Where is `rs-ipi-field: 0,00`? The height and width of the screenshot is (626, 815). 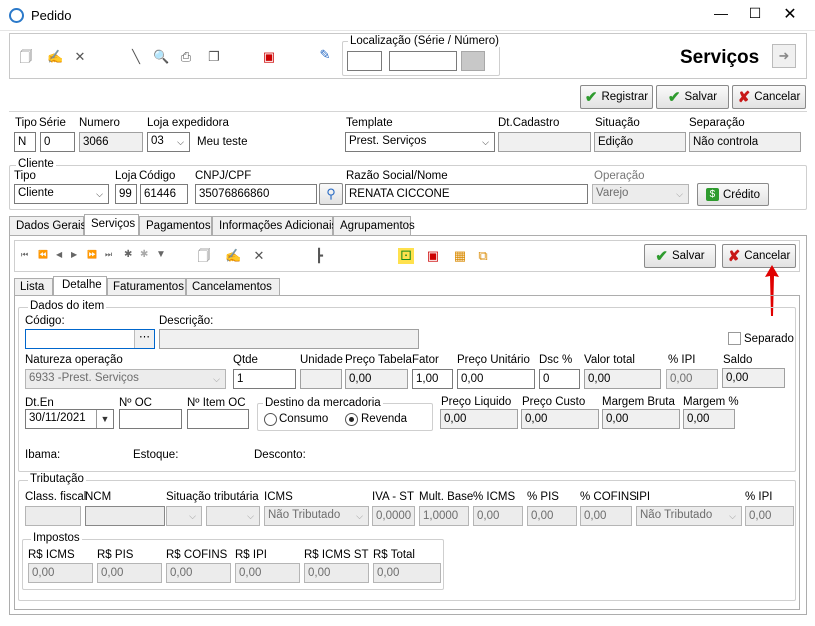
rs-ipi-field: 0,00 is located at coordinates (267, 573).